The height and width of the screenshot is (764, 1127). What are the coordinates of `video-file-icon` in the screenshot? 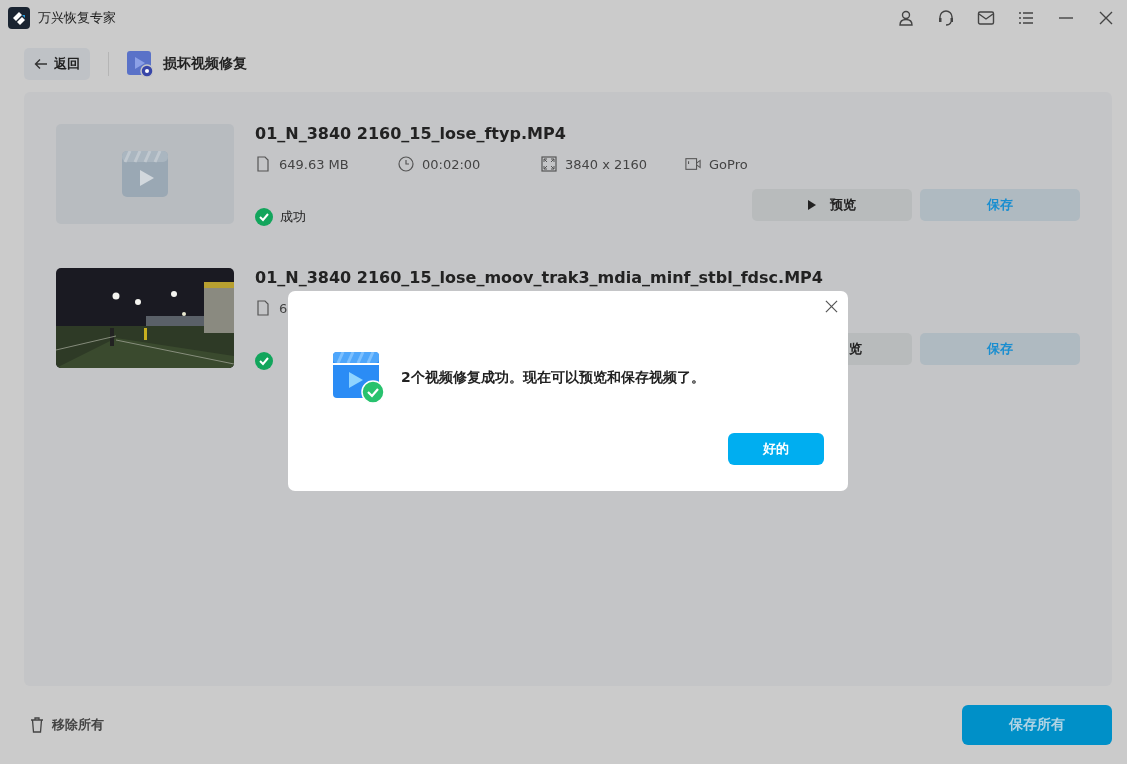 It's located at (145, 174).